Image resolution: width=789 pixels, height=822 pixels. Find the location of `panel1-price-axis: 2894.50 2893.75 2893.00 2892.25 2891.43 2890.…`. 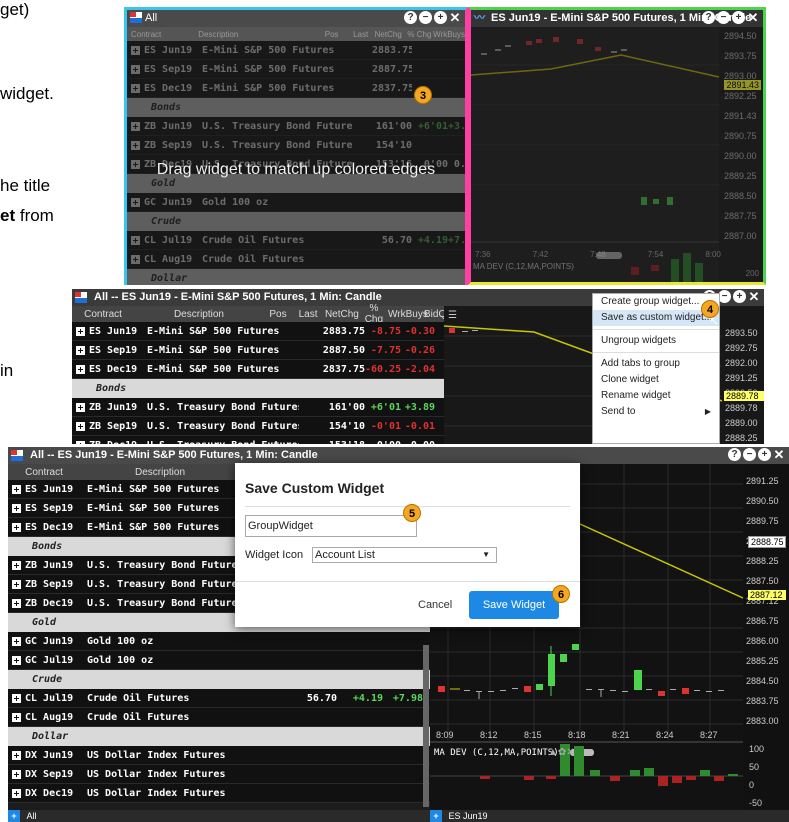

panel1-price-axis: 2894.50 2893.75 2893.00 2892.25 2891.43 2890.… is located at coordinates (742, 142).